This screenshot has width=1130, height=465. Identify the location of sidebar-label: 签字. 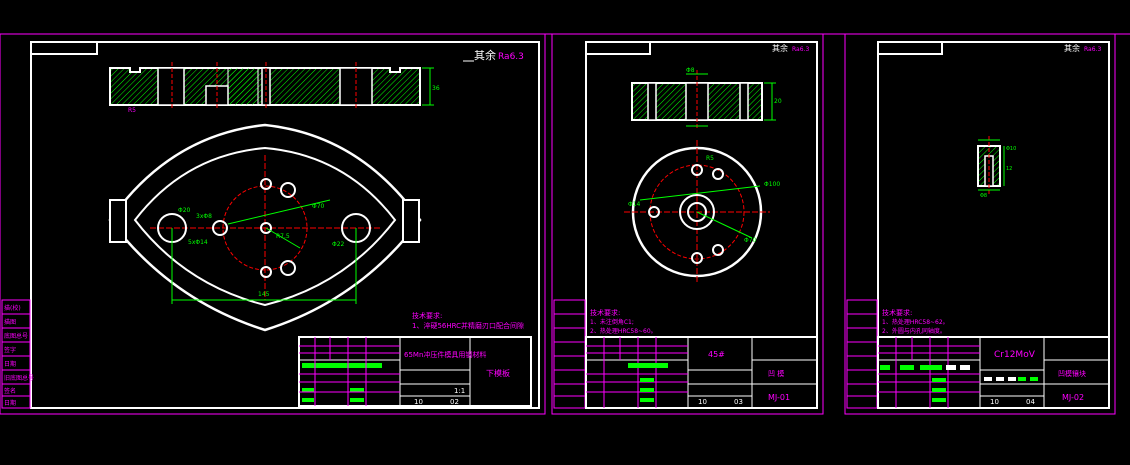
(10, 350).